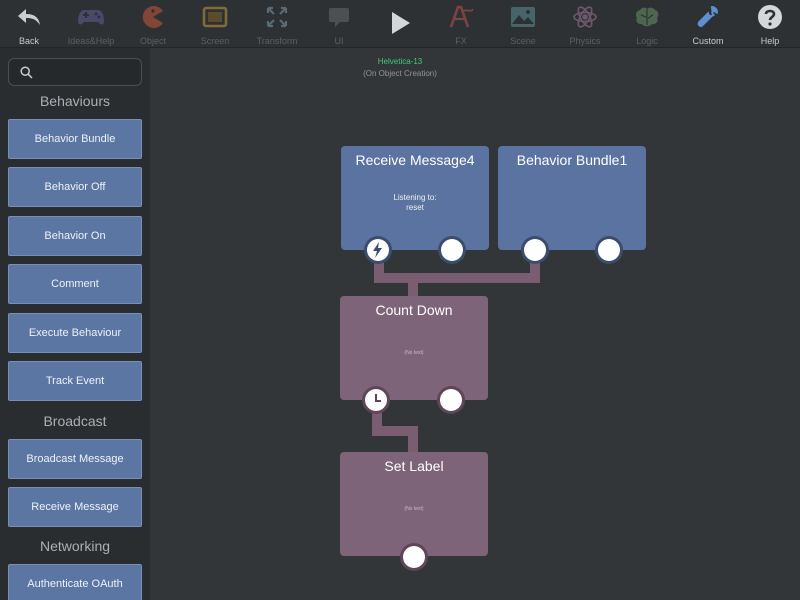 This screenshot has height=600, width=800. What do you see at coordinates (153, 17) in the screenshot?
I see `pacman-icon` at bounding box center [153, 17].